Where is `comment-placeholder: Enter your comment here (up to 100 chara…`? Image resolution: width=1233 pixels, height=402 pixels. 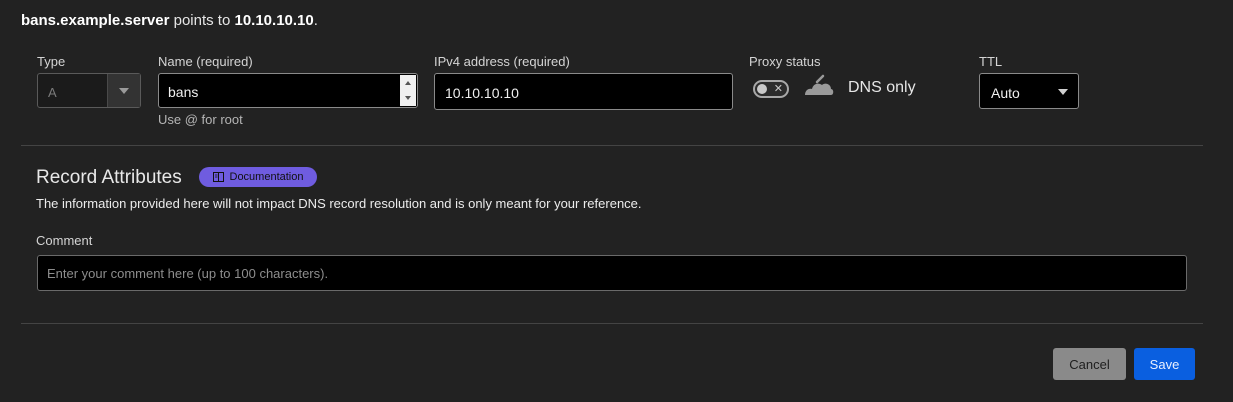
comment-placeholder: Enter your comment here (up to 100 chara… is located at coordinates (188, 273).